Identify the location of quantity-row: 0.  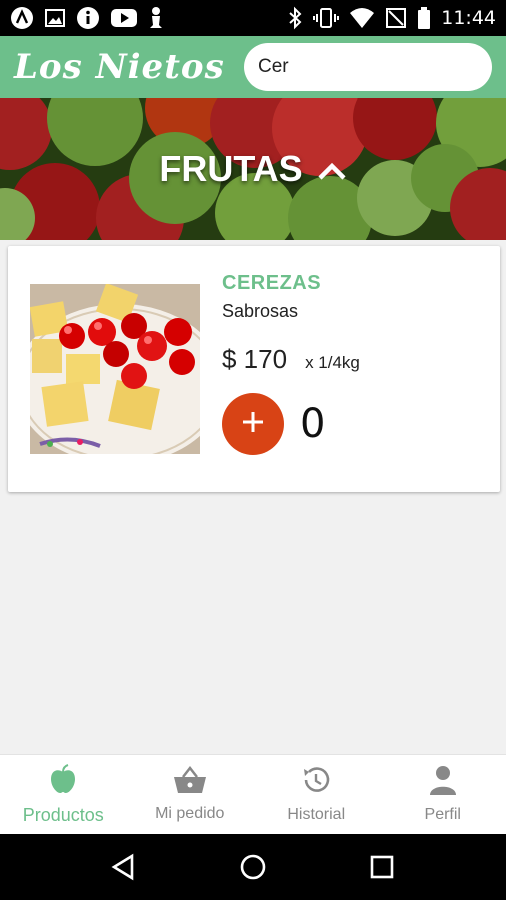
(291, 424).